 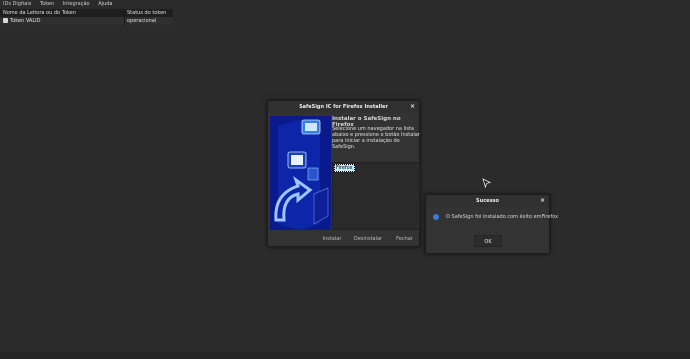 What do you see at coordinates (62, 21) in the screenshot?
I see `token-name-cell: Token VALID` at bounding box center [62, 21].